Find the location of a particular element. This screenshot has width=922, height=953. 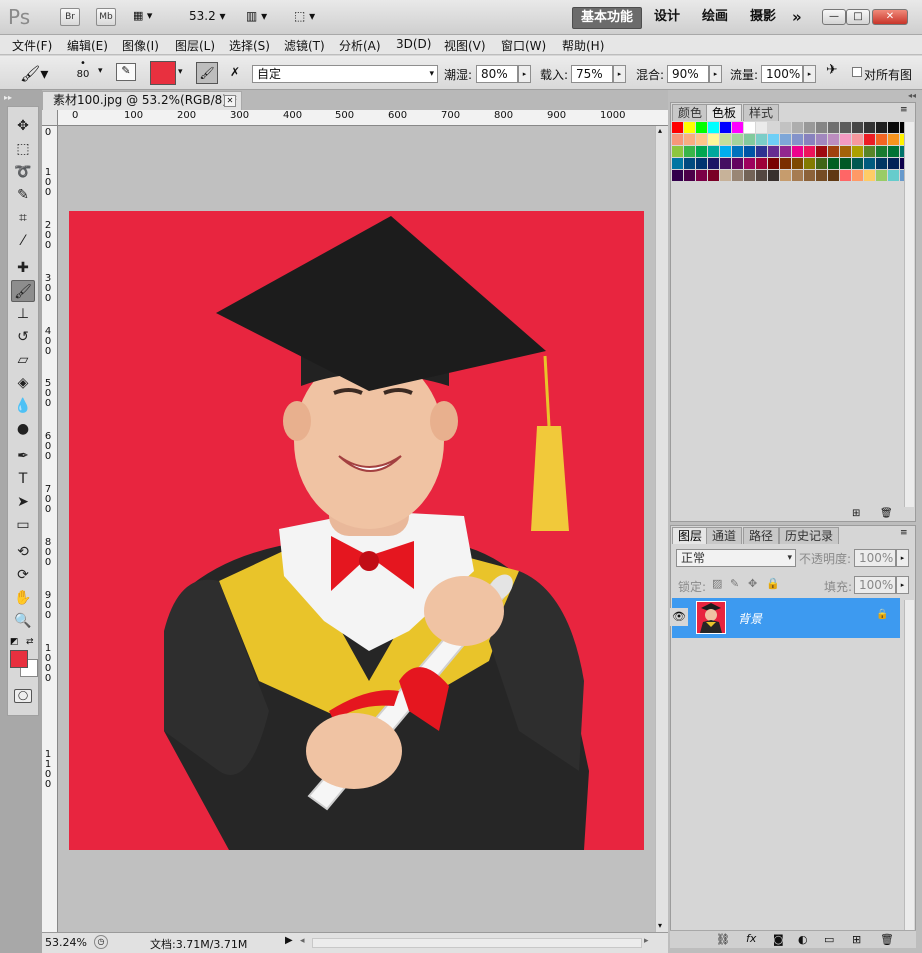

brush-panel-toggle: ✎ is located at coordinates (126, 72).